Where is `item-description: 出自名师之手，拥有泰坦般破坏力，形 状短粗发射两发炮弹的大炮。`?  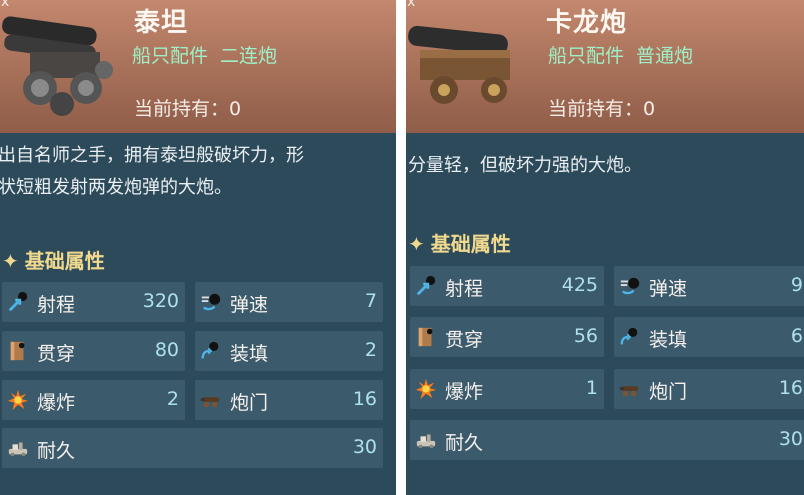
item-description: 出自名师之手，拥有泰坦般破坏力，形 状短粗发射两发炮弹的大炮。 is located at coordinates (152, 171).